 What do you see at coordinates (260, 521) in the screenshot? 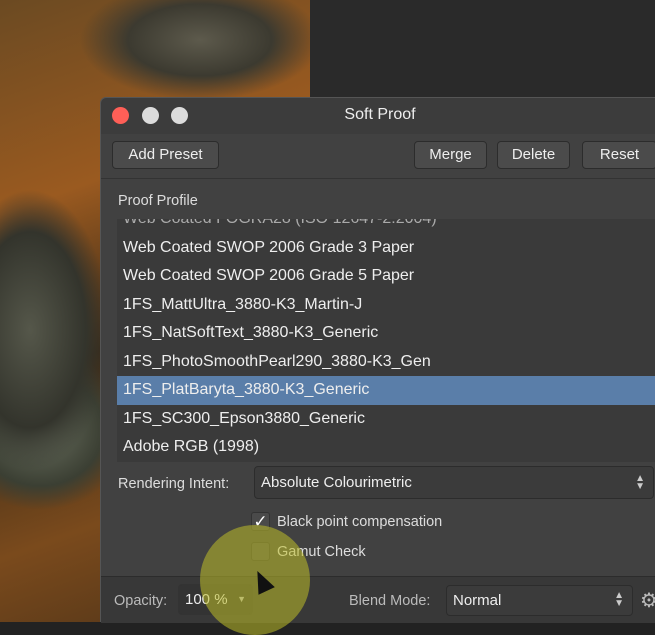
I see `black-point-checkbox: ✓` at bounding box center [260, 521].